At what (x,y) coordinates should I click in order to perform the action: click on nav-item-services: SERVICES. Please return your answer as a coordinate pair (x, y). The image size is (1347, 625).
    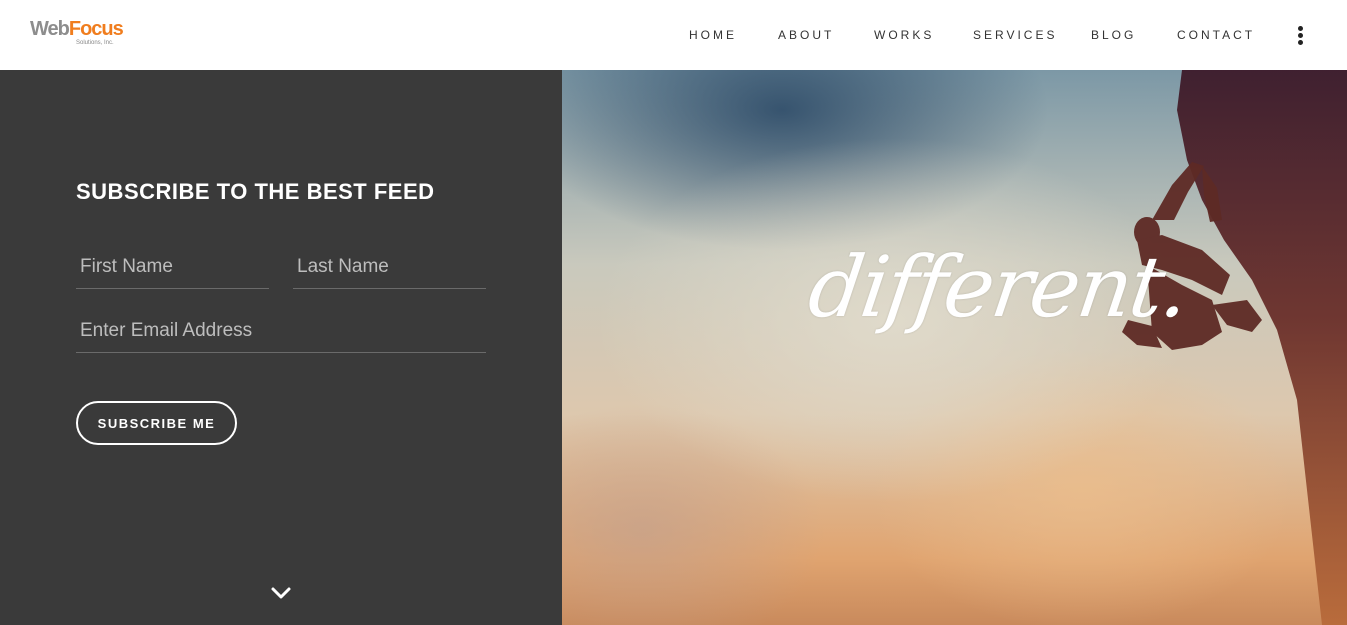
    Looking at the image, I should click on (1015, 35).